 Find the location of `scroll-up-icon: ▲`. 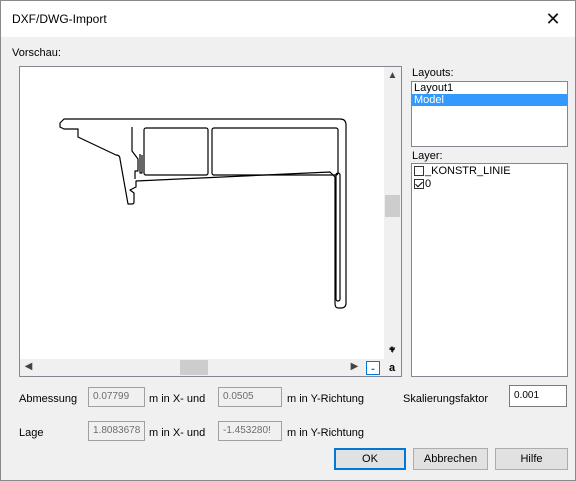

scroll-up-icon: ▲ is located at coordinates (392, 75).